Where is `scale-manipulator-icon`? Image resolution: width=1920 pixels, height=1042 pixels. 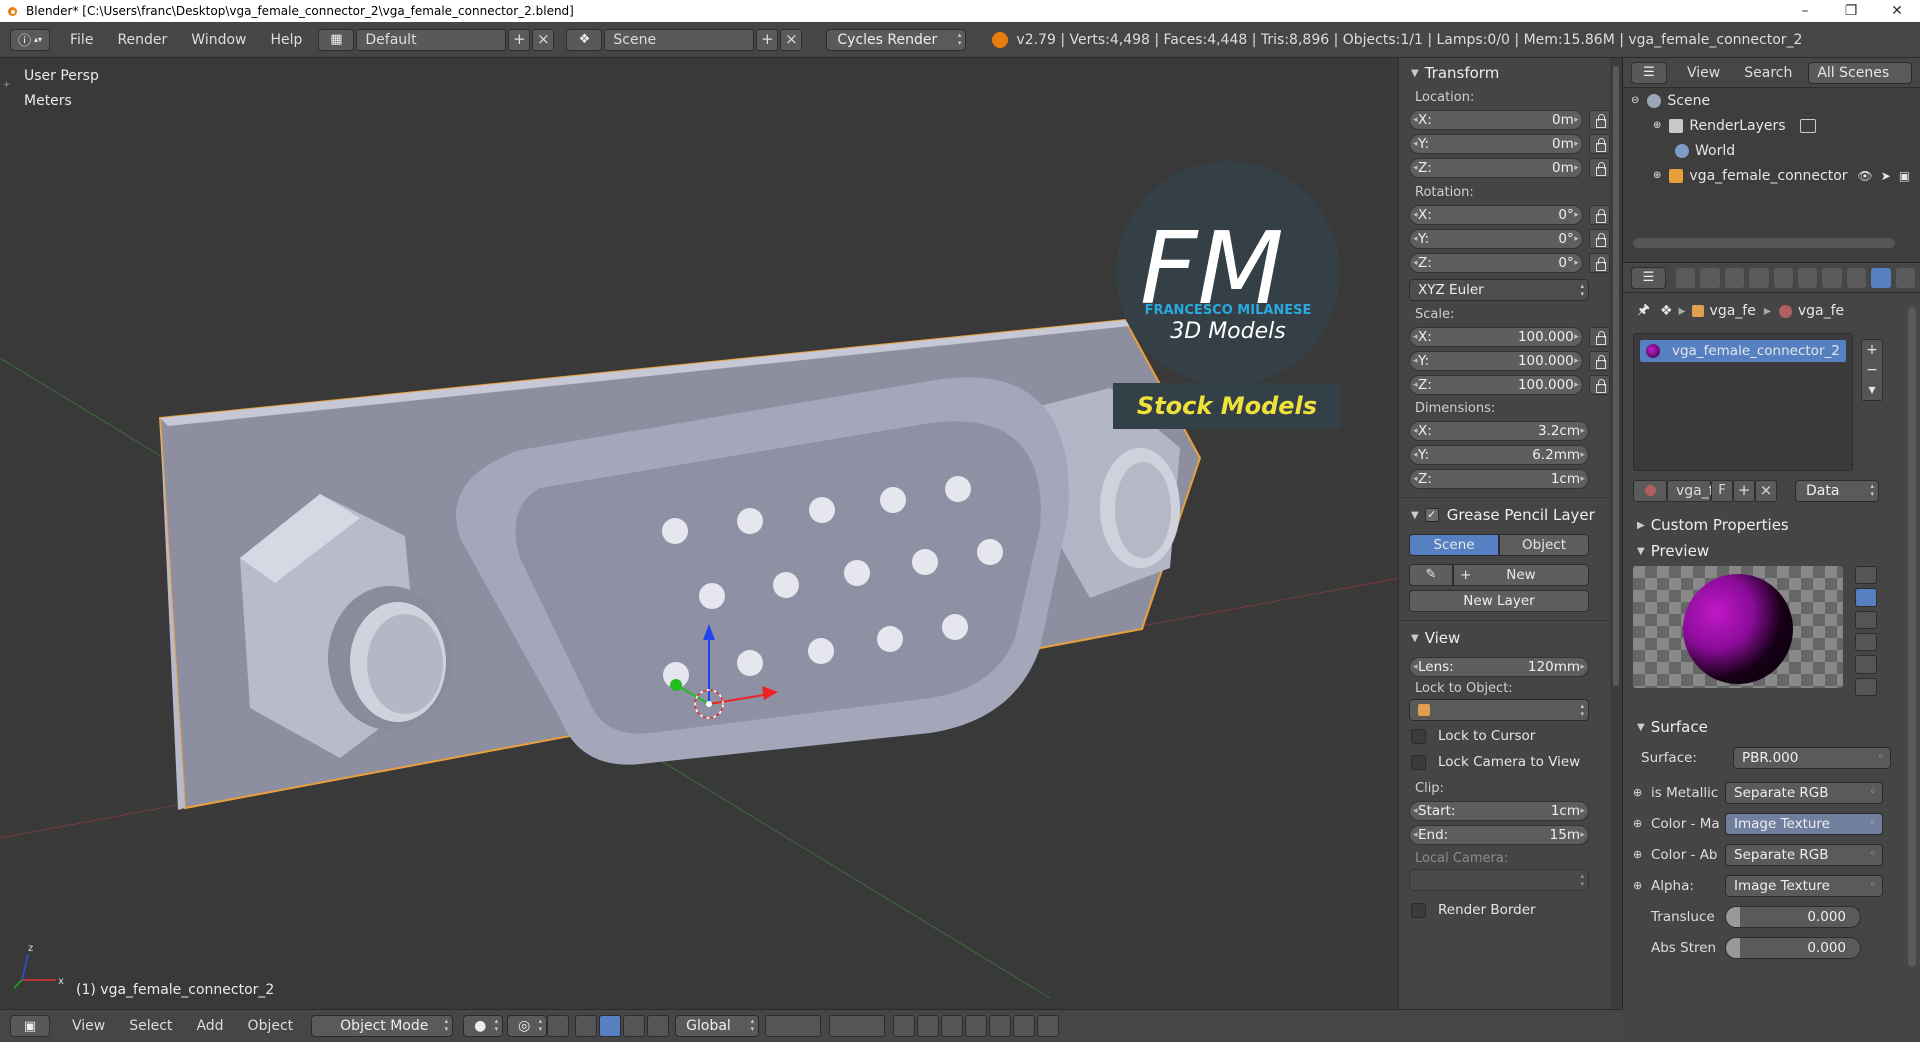
scale-manipulator-icon is located at coordinates (658, 1026).